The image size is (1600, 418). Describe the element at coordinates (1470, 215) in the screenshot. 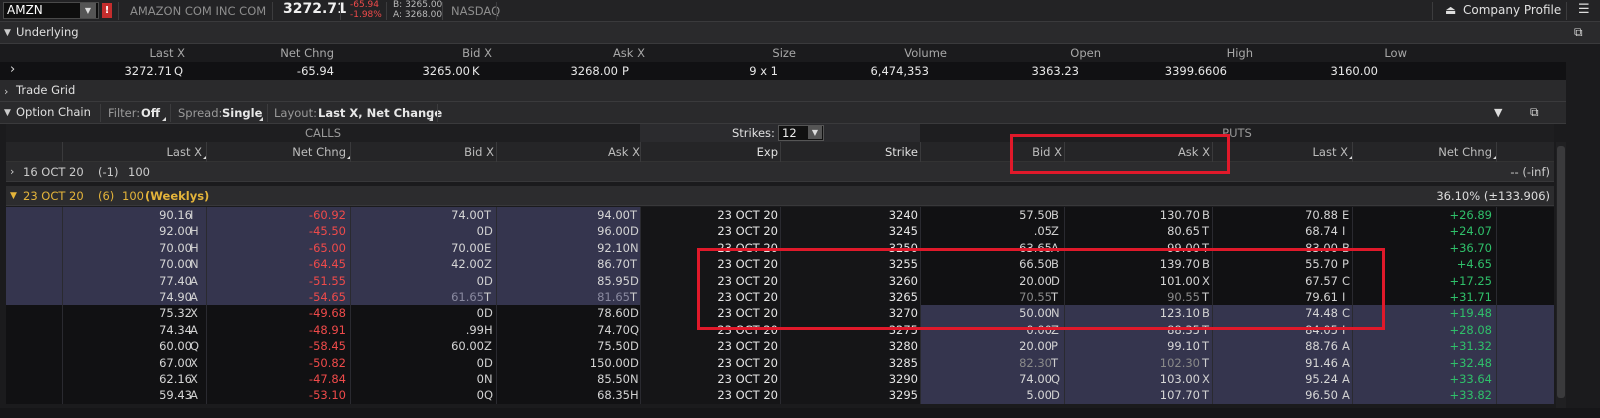

I see `put-net-chng: +26.89` at that location.